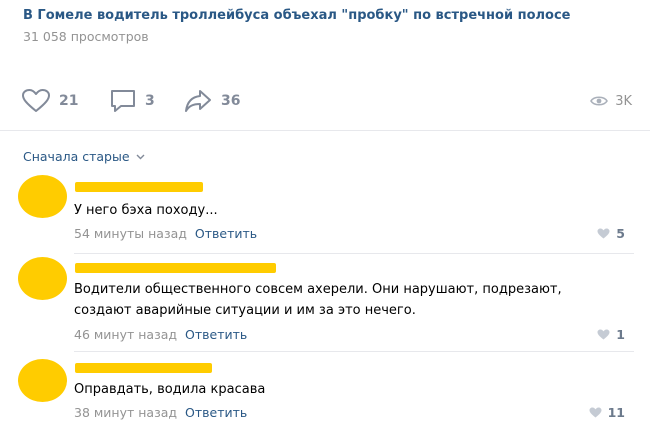 This screenshot has width=650, height=440. I want to click on sort-label: Сначала старые, so click(76, 156).